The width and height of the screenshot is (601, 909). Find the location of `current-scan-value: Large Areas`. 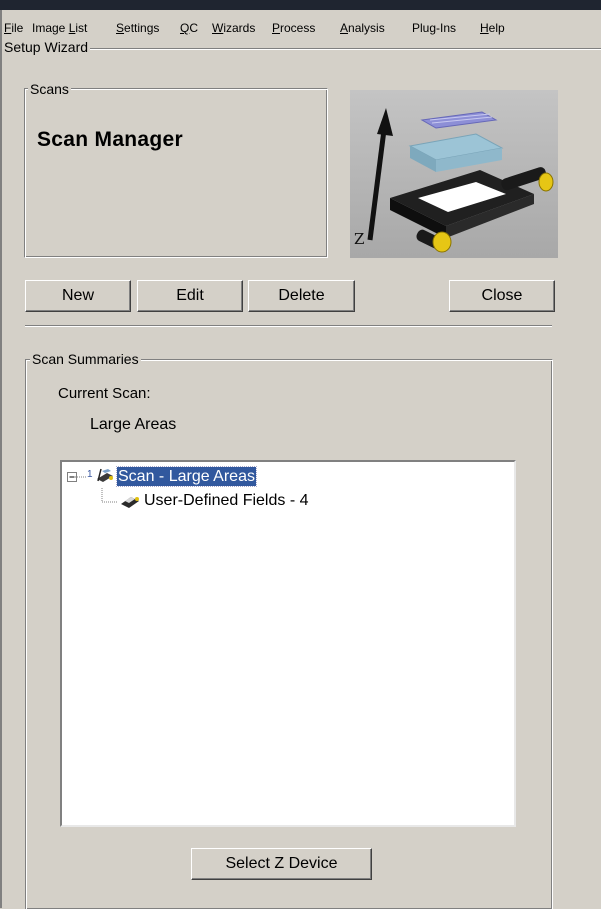

current-scan-value: Large Areas is located at coordinates (133, 424).